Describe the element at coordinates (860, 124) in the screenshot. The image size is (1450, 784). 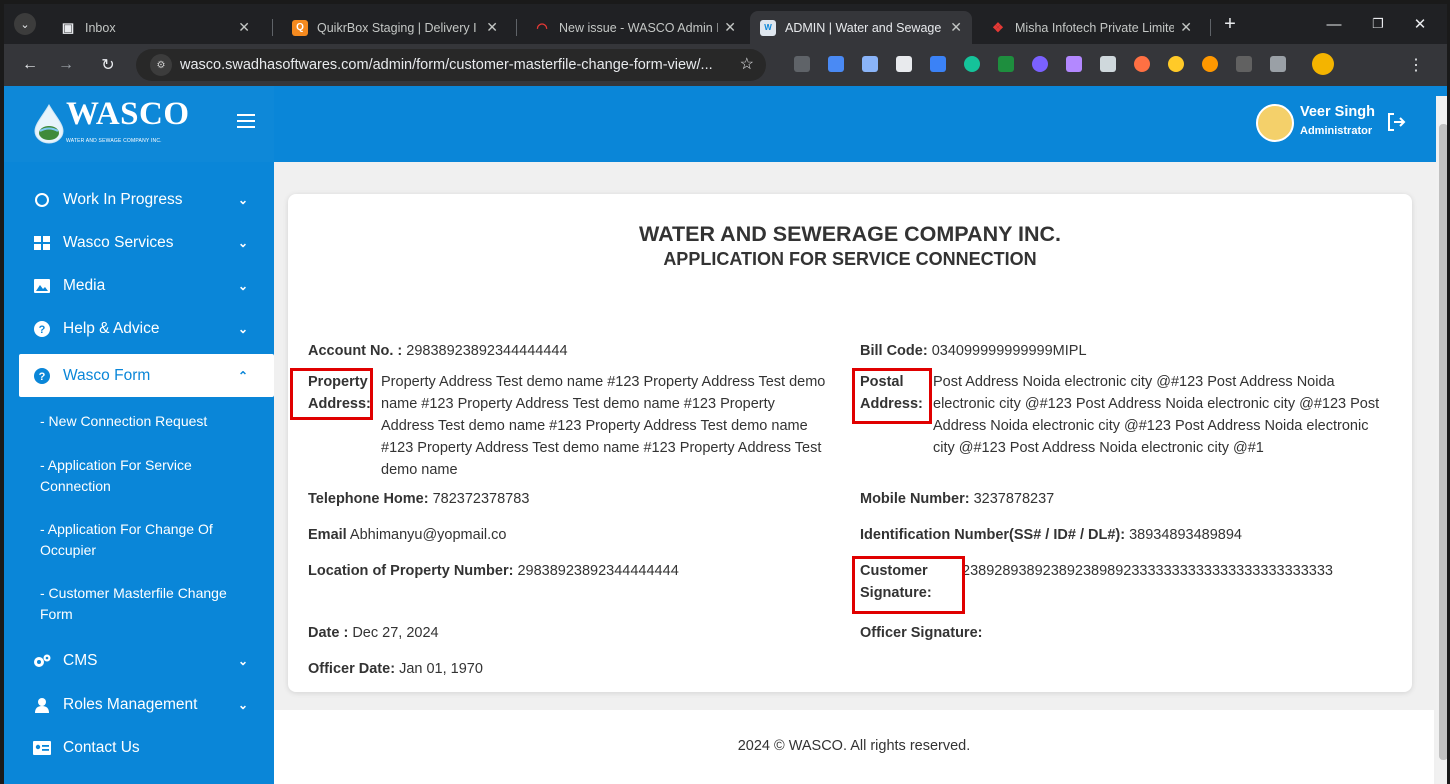
I see `top-header: Veer Singh Administrator` at that location.